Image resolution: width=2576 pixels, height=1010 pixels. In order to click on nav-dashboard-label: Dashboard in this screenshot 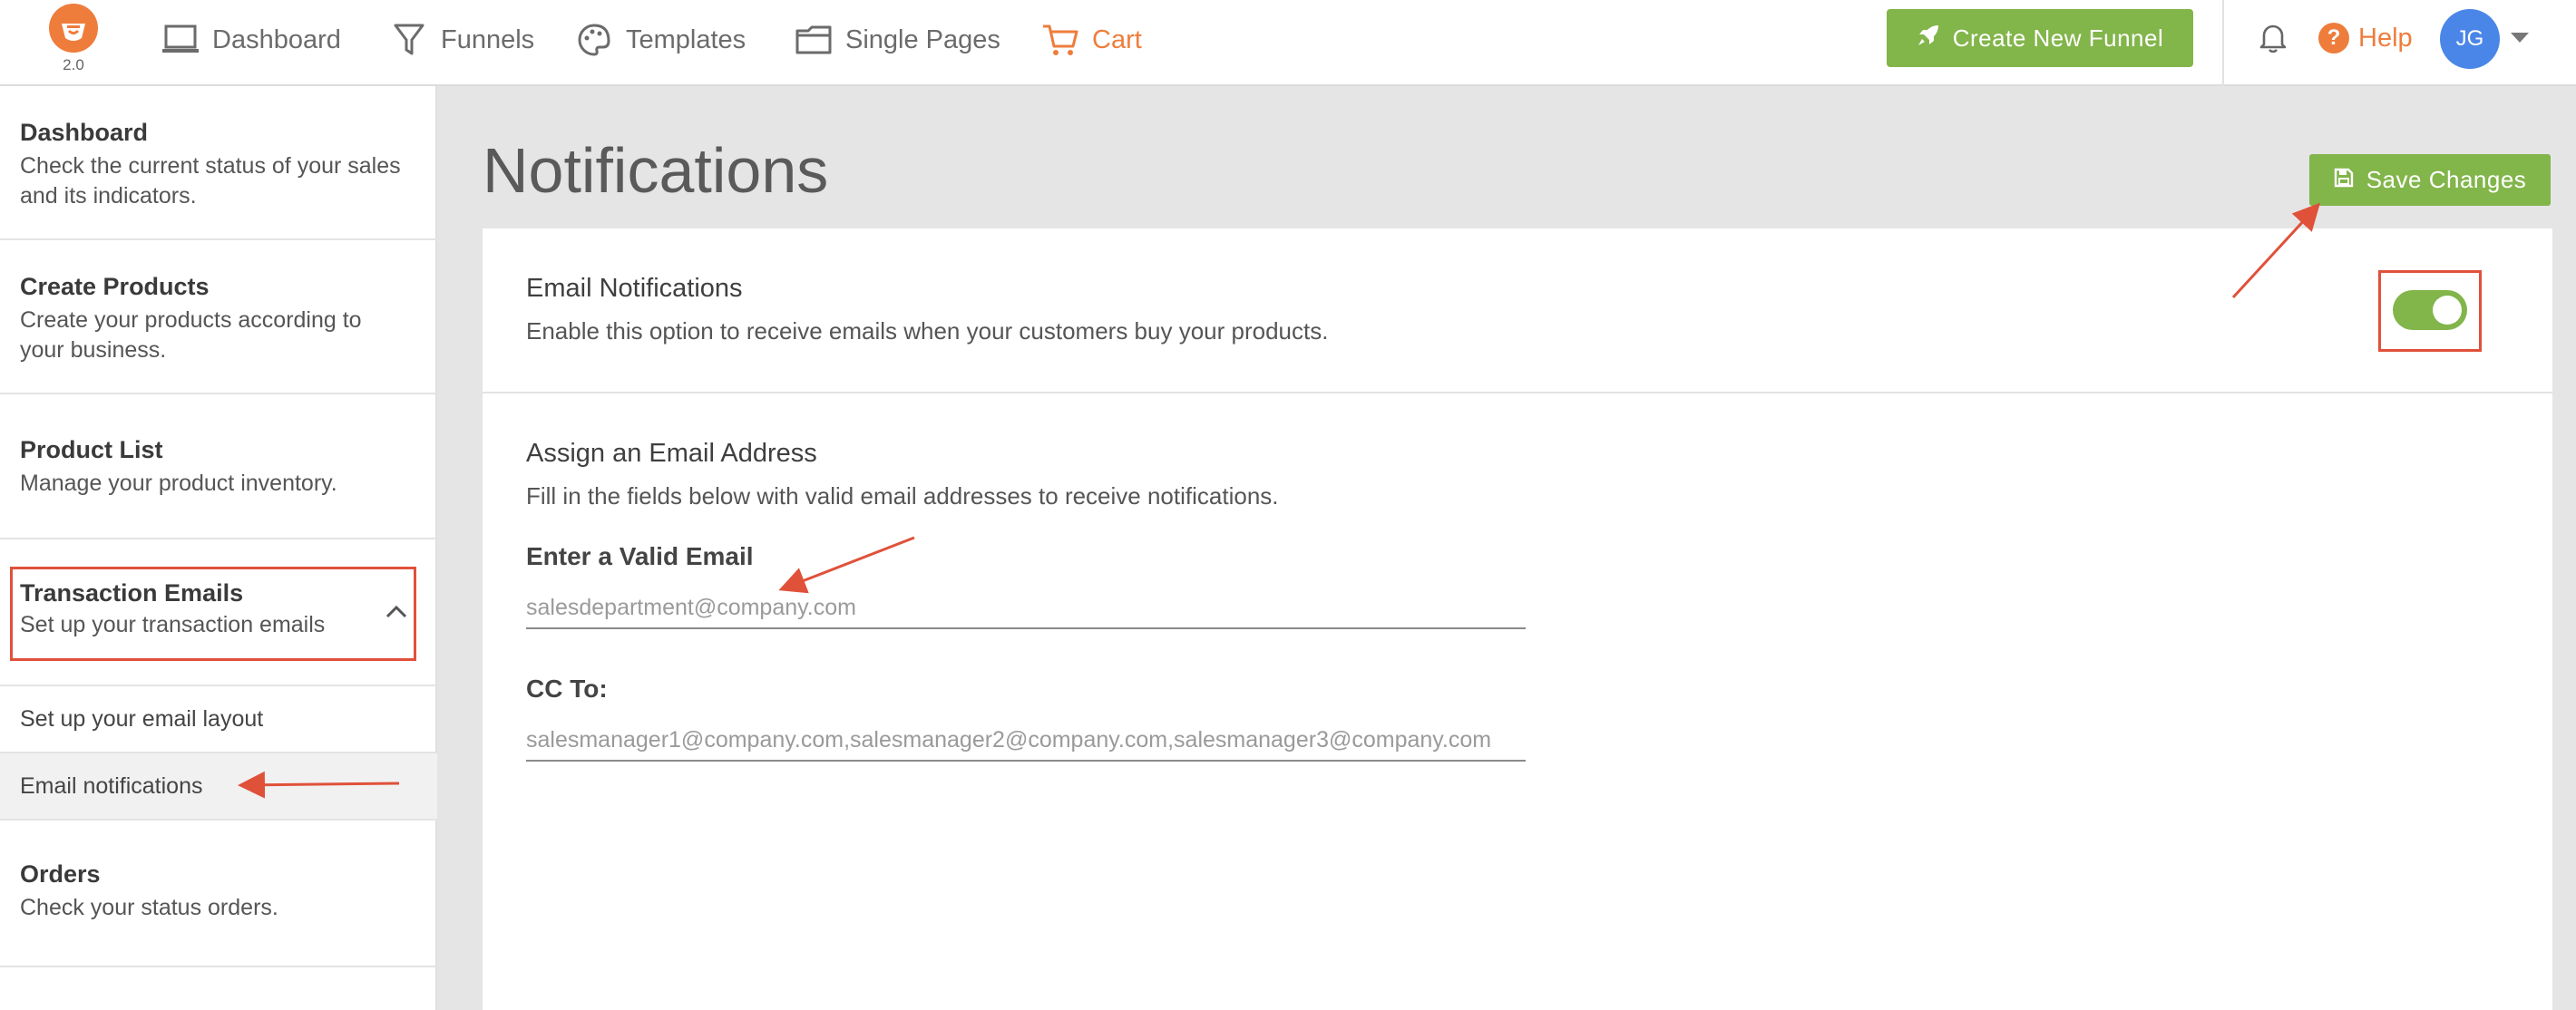, I will do `click(276, 39)`.